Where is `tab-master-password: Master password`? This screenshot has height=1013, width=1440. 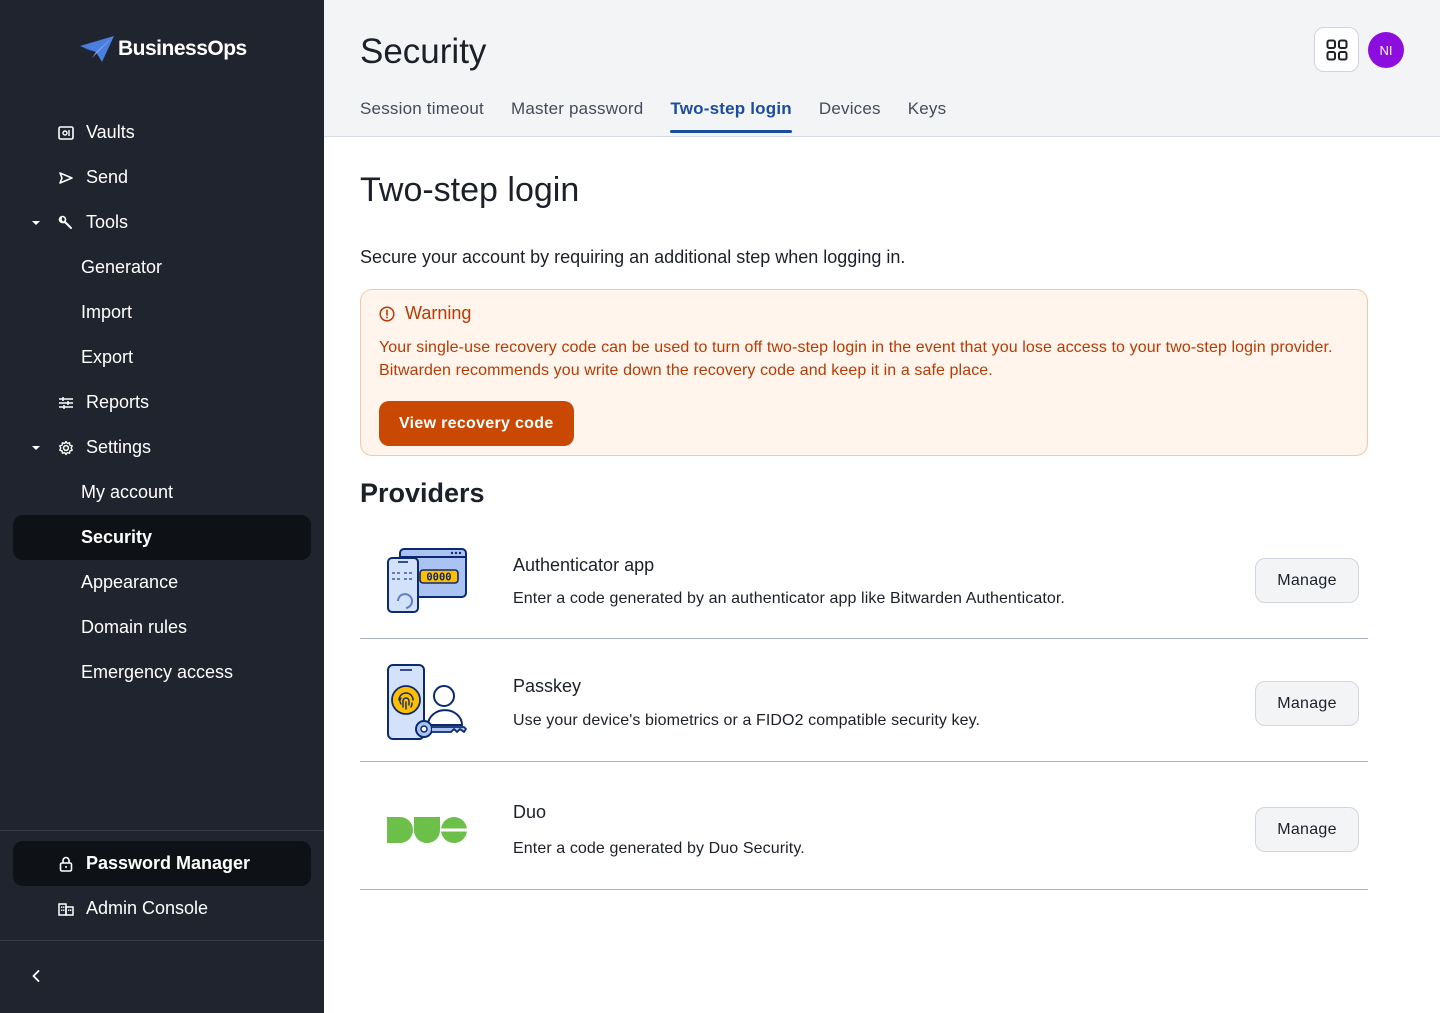
tab-master-password: Master password is located at coordinates (577, 115).